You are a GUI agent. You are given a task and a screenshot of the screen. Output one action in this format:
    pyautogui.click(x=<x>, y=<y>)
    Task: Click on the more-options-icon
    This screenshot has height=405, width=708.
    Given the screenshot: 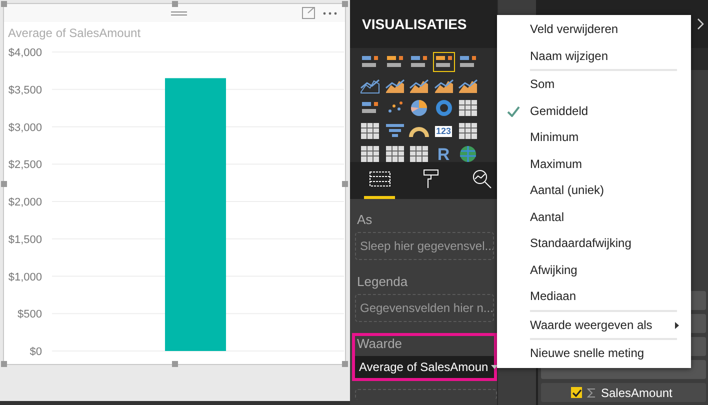 What is the action you would take?
    pyautogui.click(x=330, y=13)
    